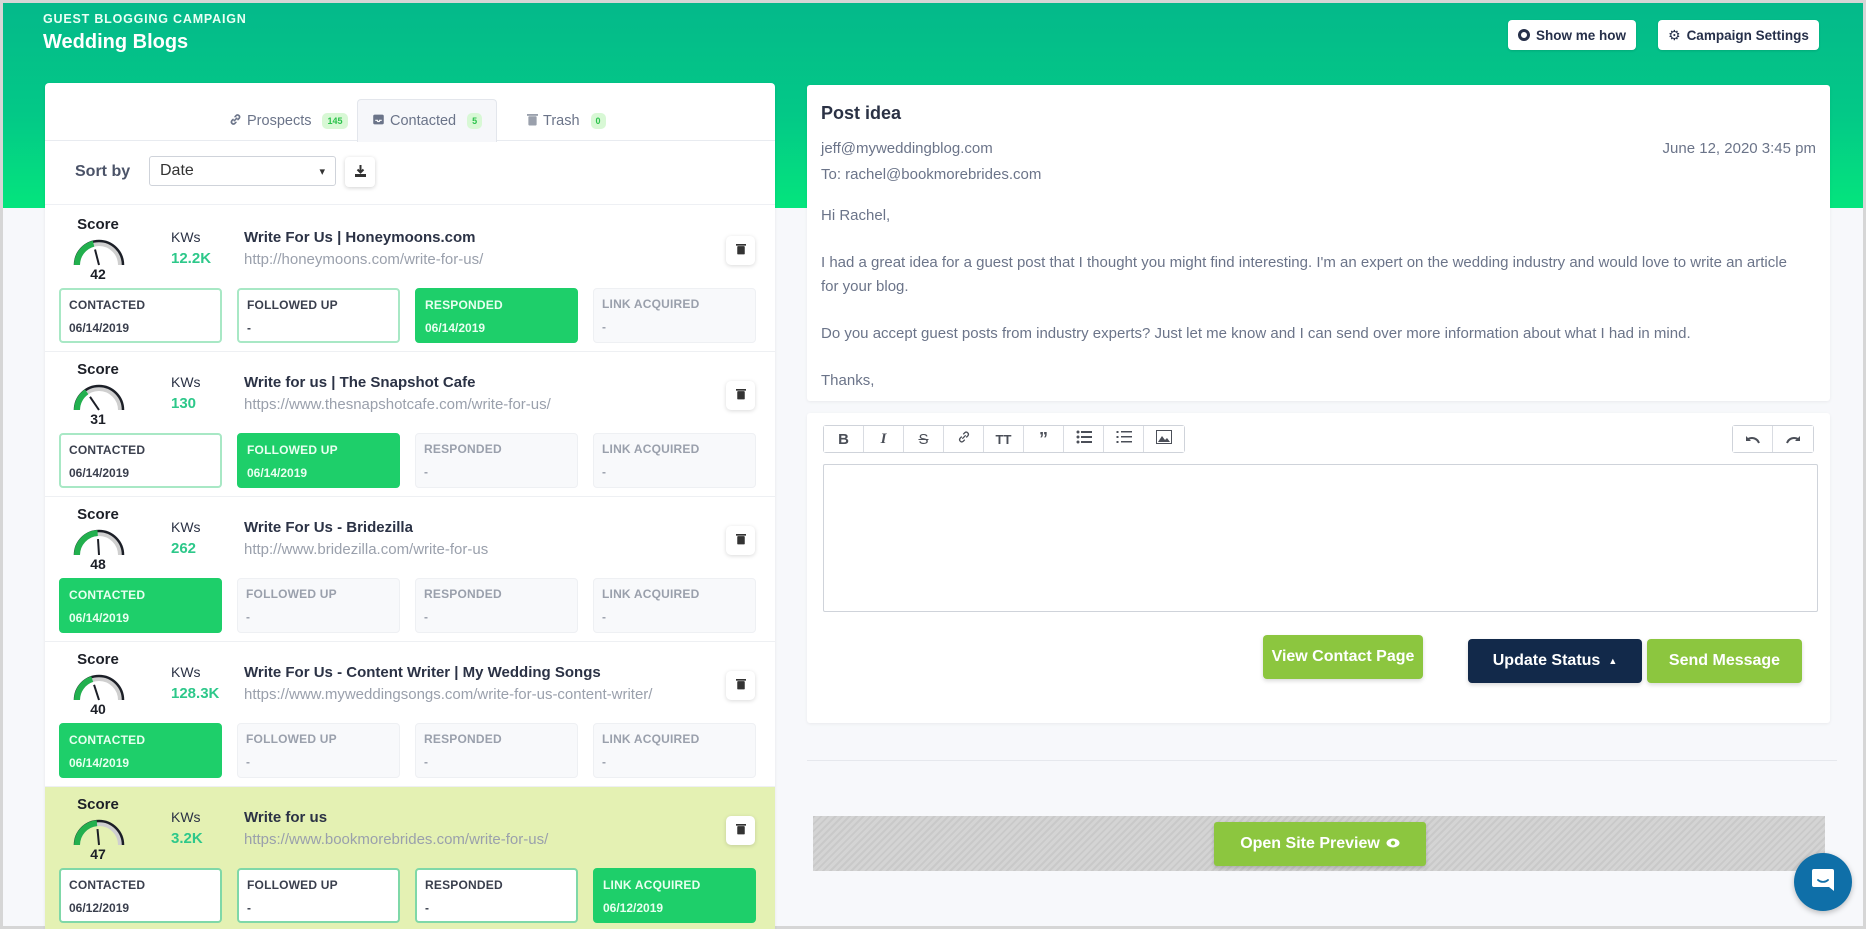 The width and height of the screenshot is (1866, 929). Describe the element at coordinates (359, 237) in the screenshot. I see `prospect-title: Write For Us | Honeymoons.com` at that location.